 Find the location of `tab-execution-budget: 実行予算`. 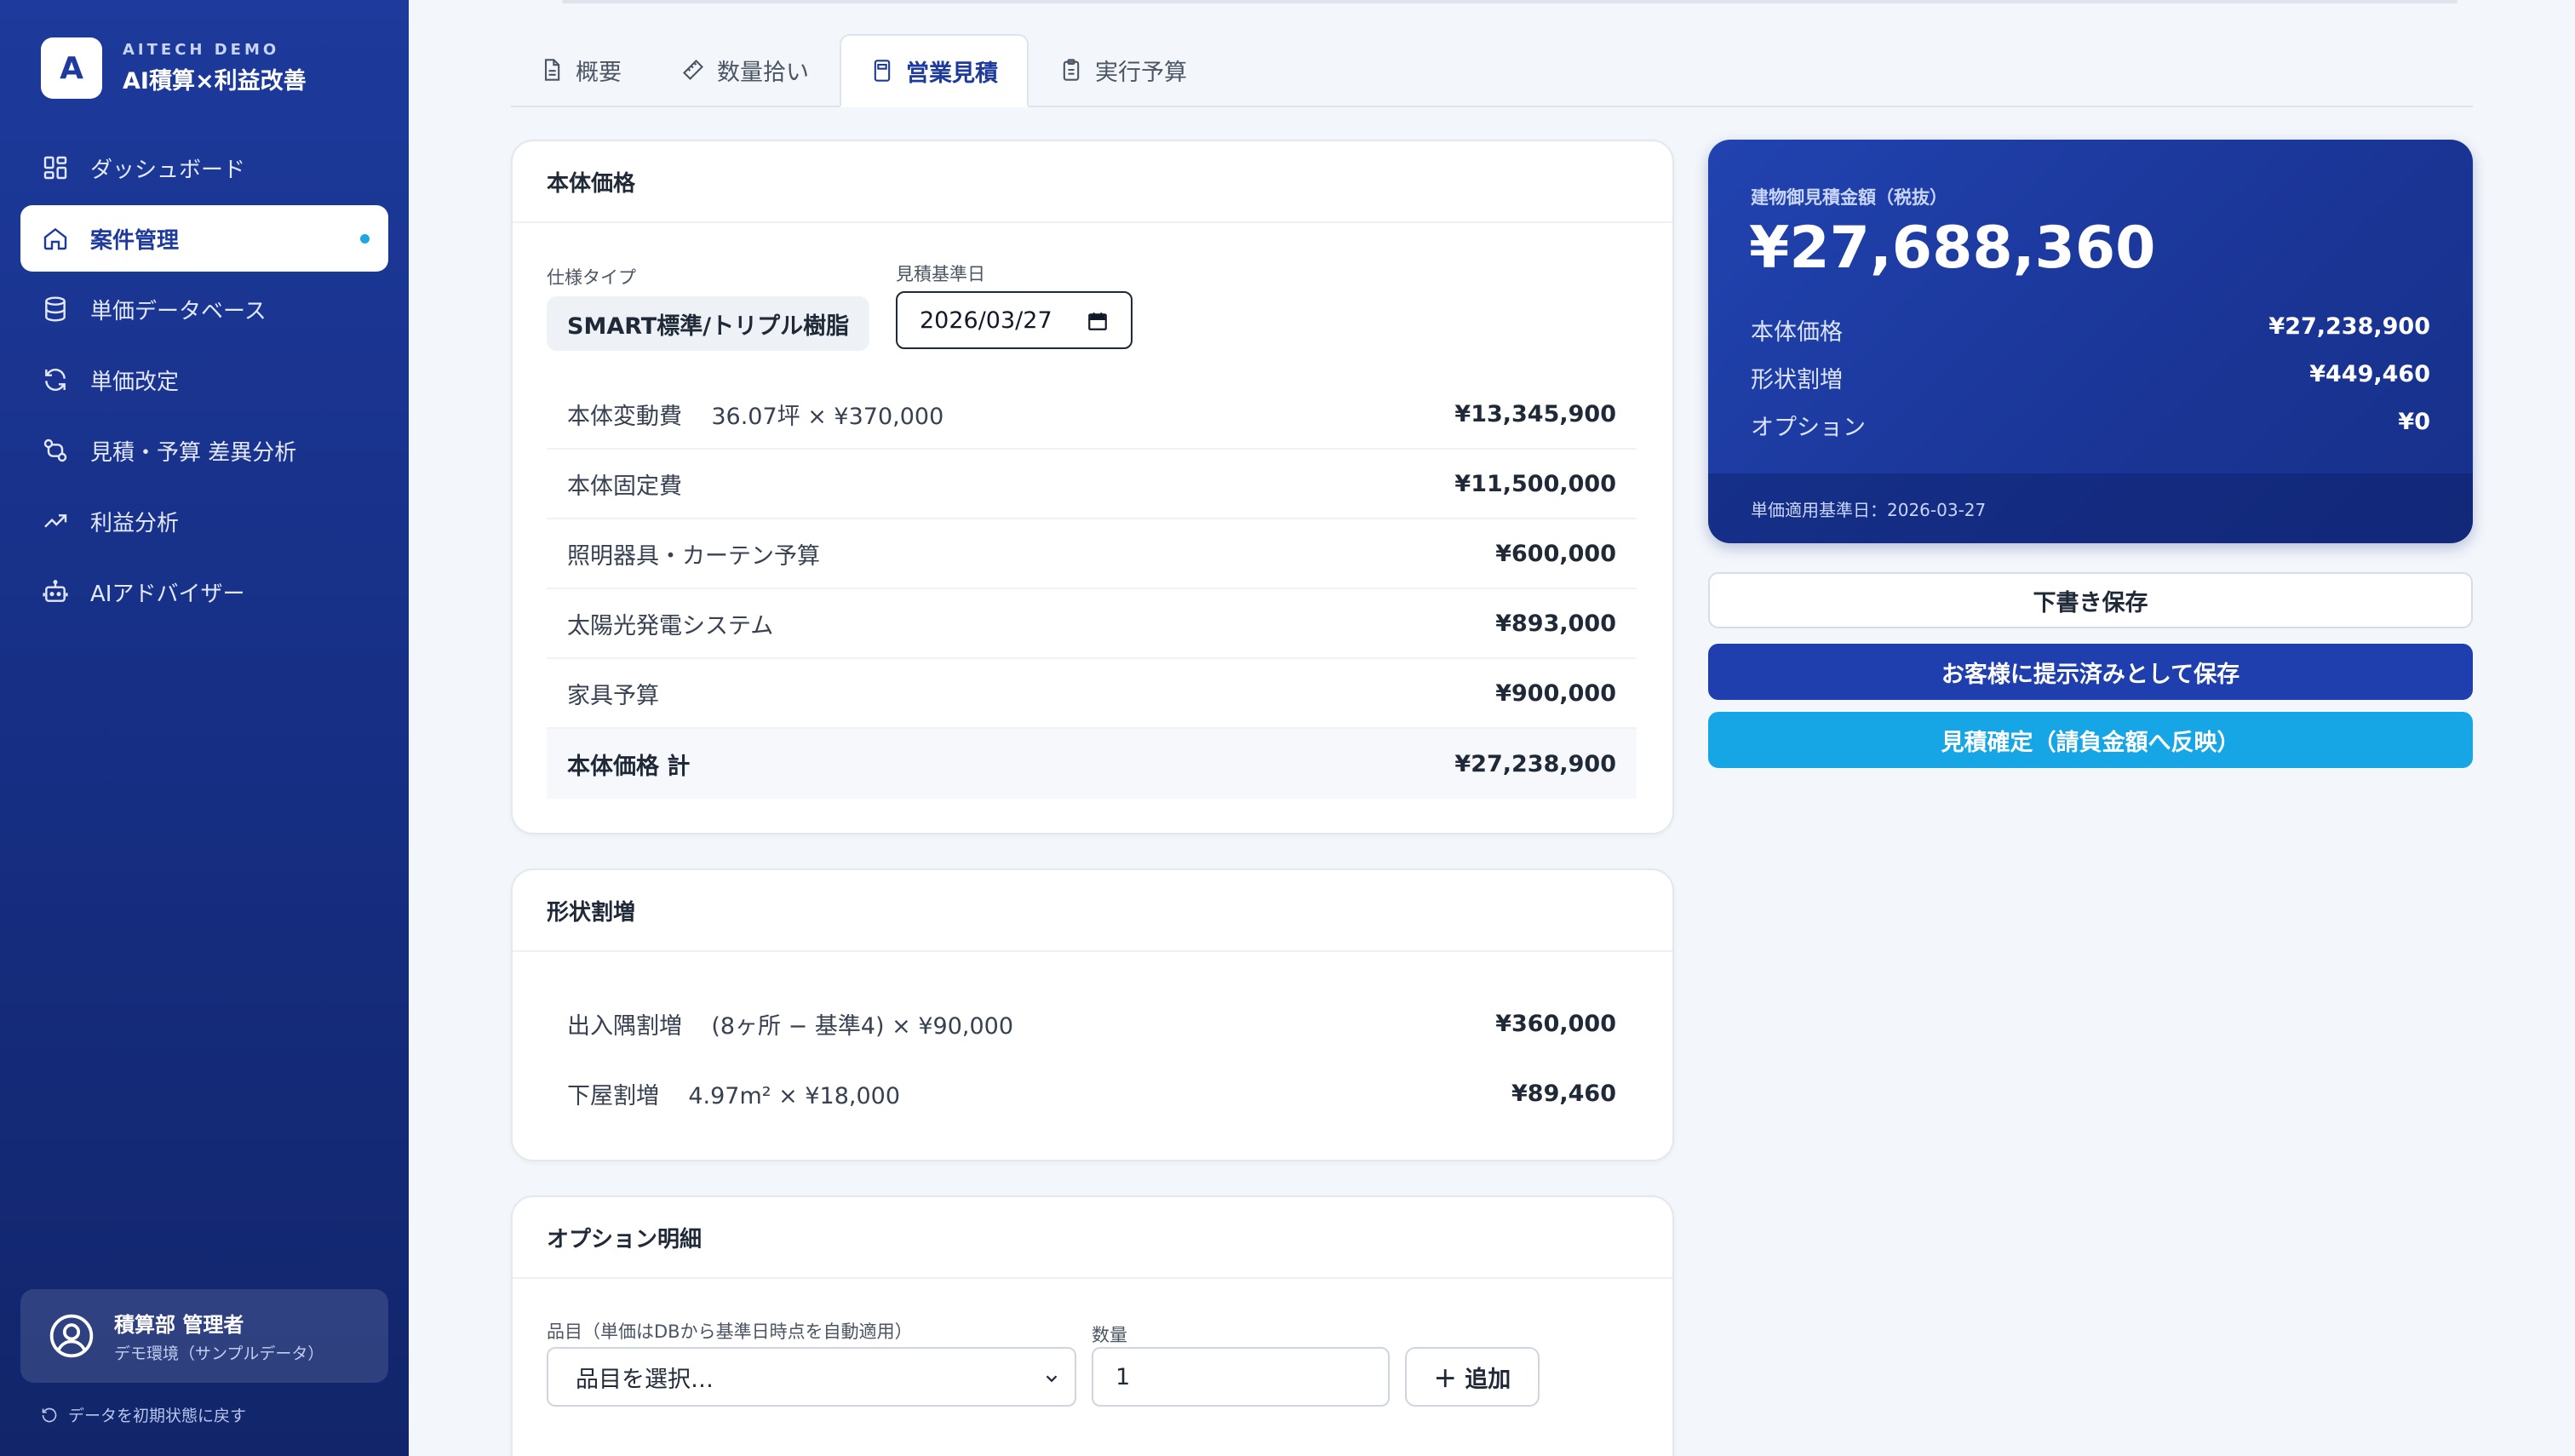

tab-execution-budget: 実行予算 is located at coordinates (1123, 70).